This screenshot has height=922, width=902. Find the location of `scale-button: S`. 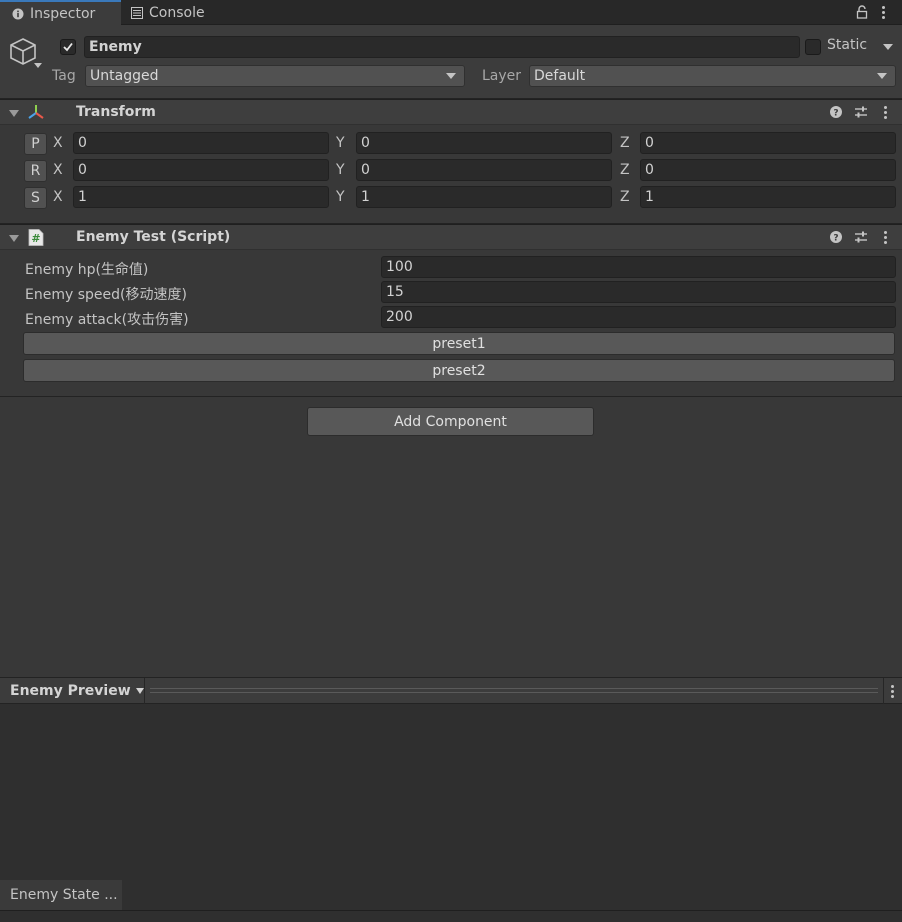

scale-button: S is located at coordinates (35, 198).